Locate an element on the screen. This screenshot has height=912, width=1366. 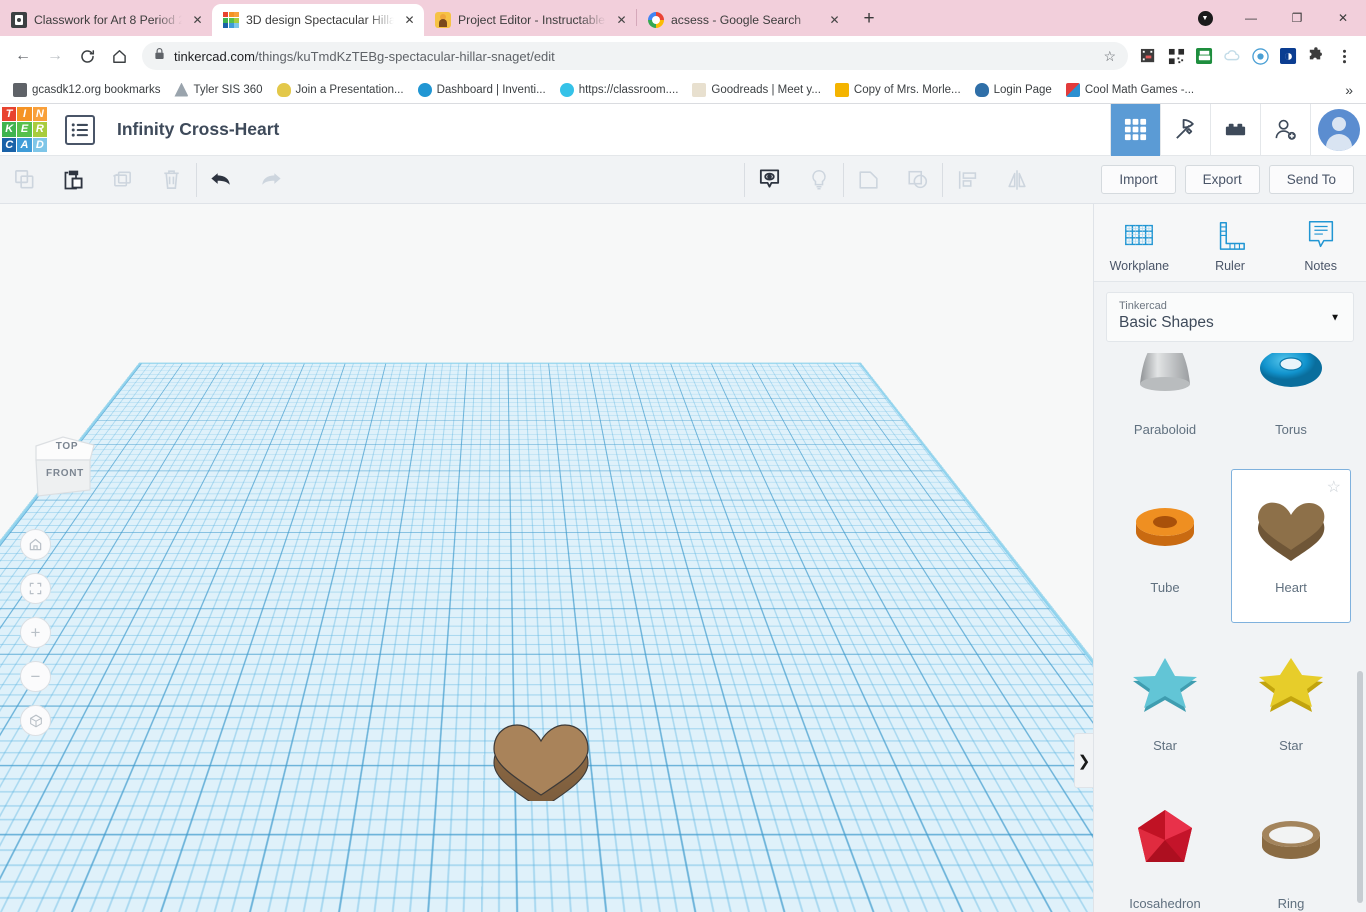
shape-label: Icosahedron is located at coordinates (1165, 903).